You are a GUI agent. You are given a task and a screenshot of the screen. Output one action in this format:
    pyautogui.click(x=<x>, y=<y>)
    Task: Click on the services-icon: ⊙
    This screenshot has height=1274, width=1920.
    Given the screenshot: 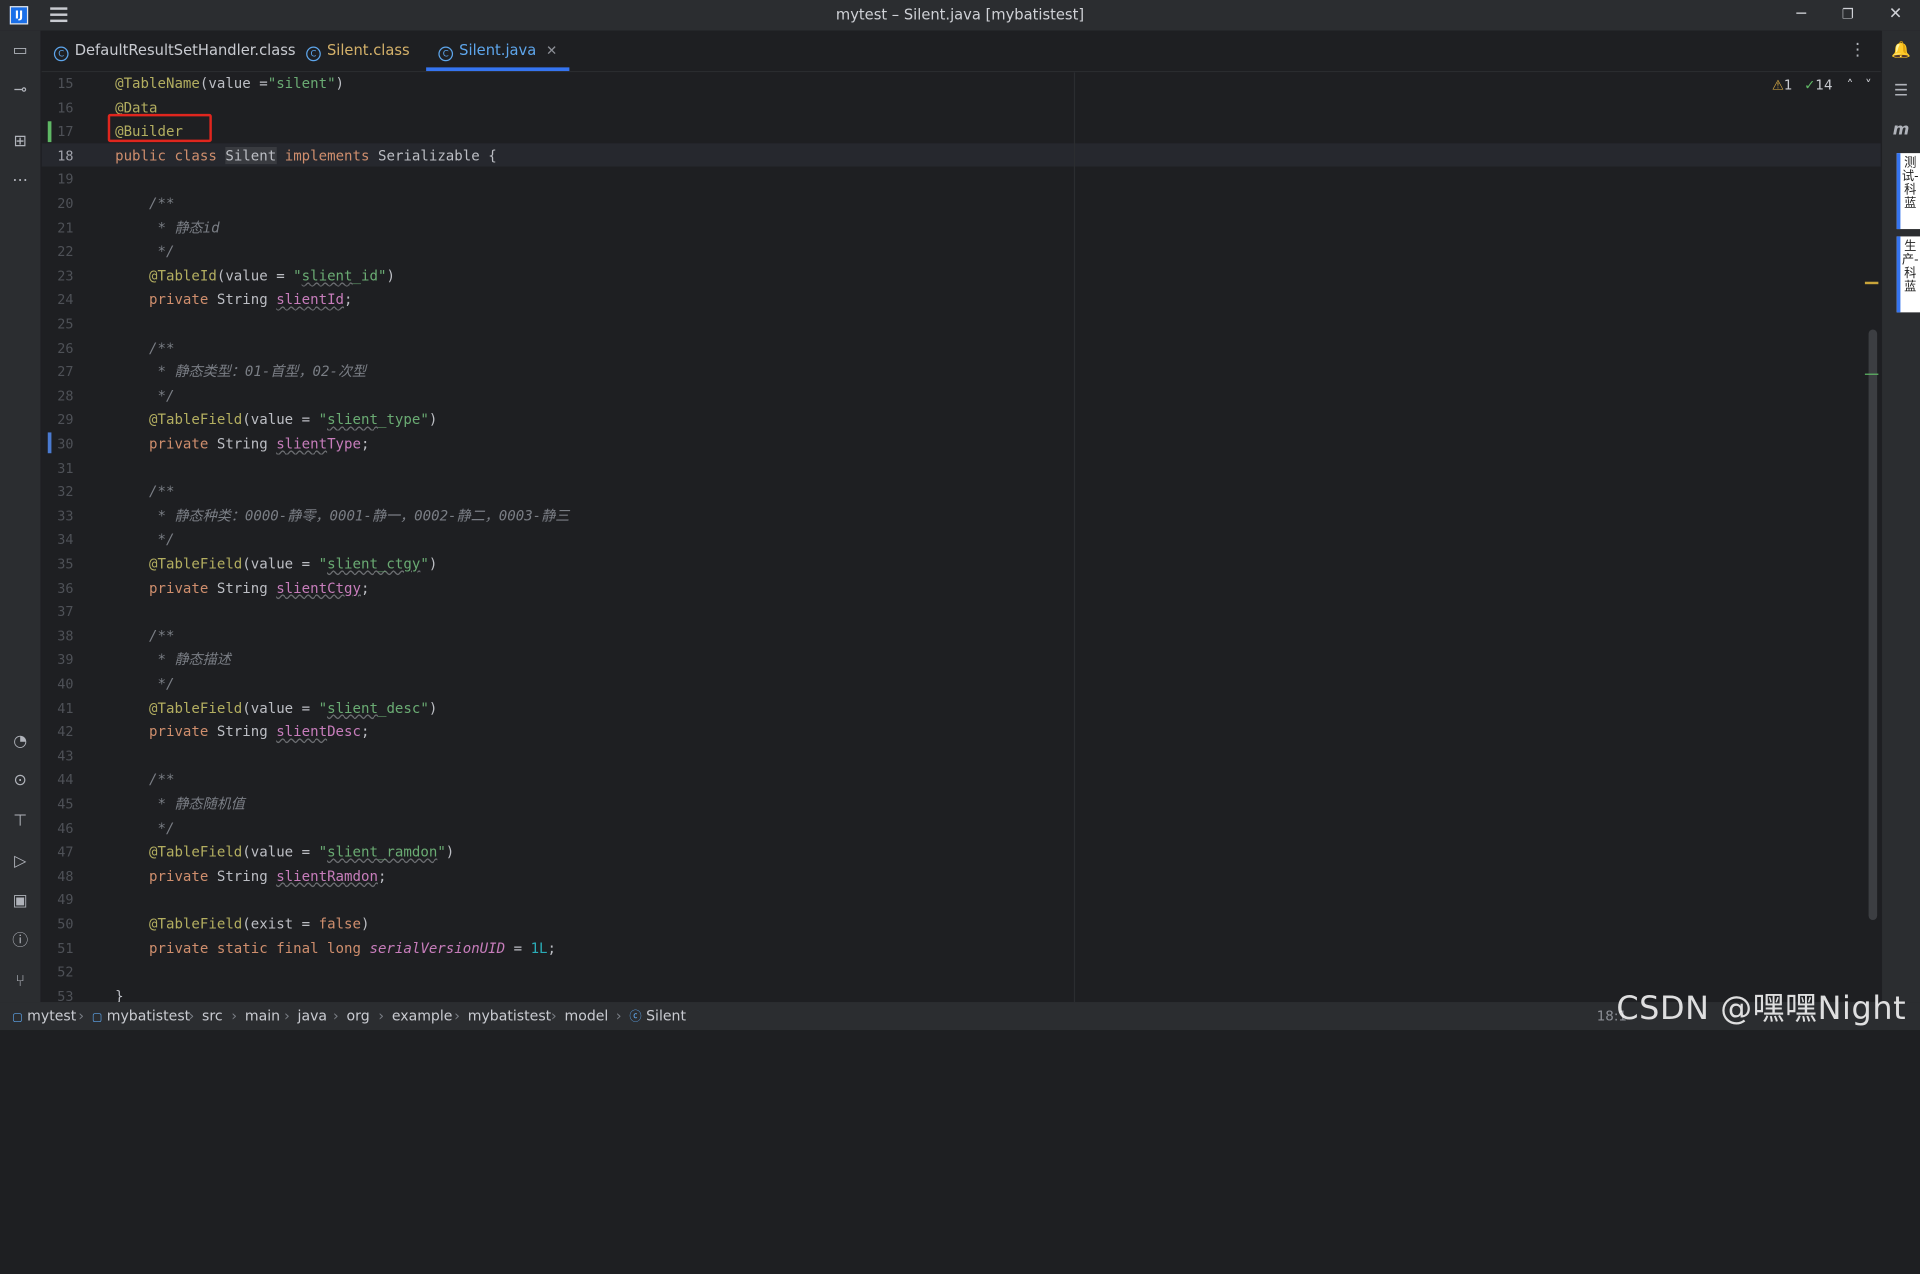 What is the action you would take?
    pyautogui.click(x=20, y=781)
    